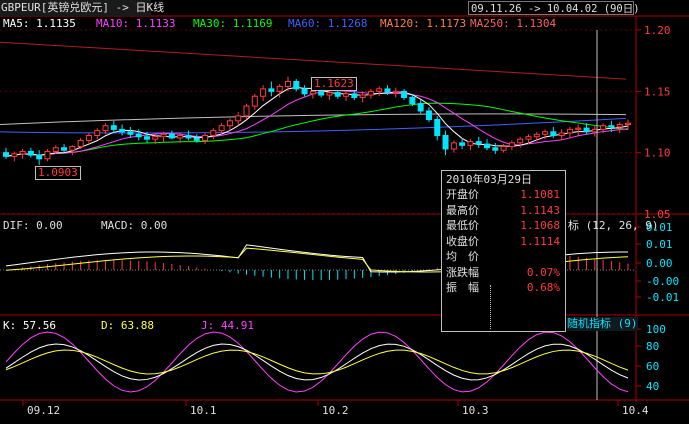  I want to click on ma-legend-item-0: MA5: 1.1135, so click(39, 23).